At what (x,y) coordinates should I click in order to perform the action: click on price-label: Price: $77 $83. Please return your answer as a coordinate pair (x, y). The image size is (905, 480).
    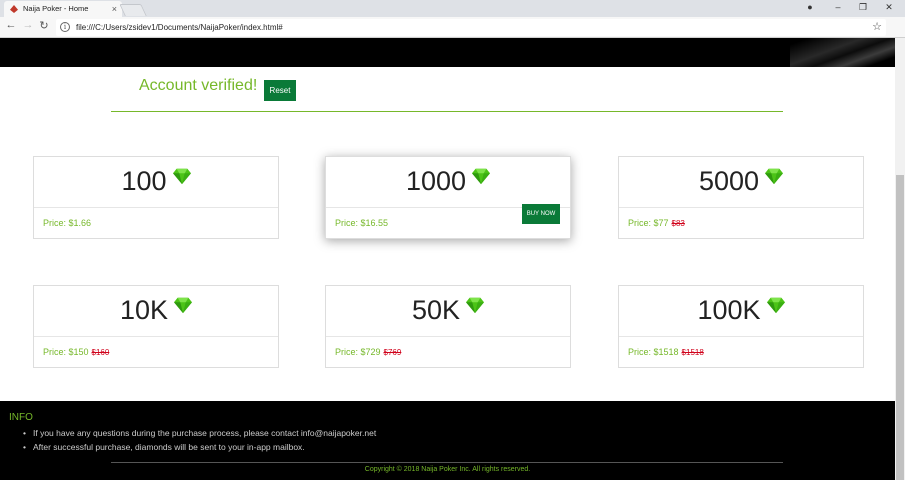
    Looking at the image, I should click on (656, 223).